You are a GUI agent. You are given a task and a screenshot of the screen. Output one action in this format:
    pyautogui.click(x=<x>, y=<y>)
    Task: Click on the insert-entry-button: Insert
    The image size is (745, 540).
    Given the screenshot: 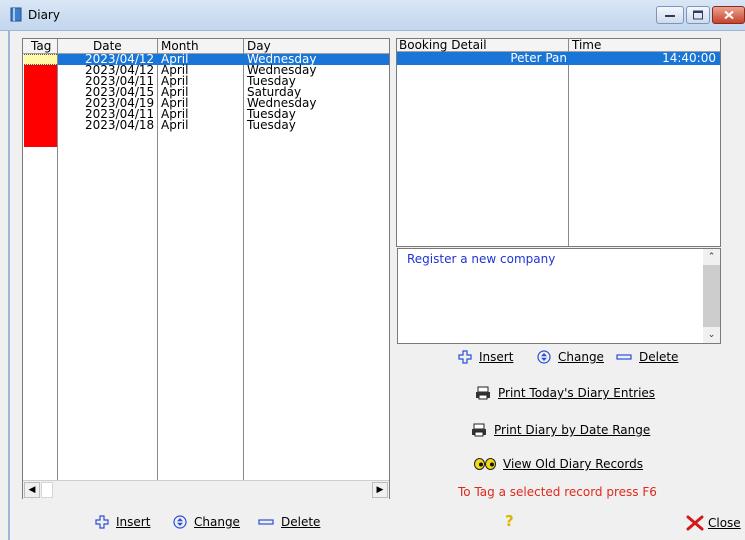 What is the action you would take?
    pyautogui.click(x=122, y=522)
    